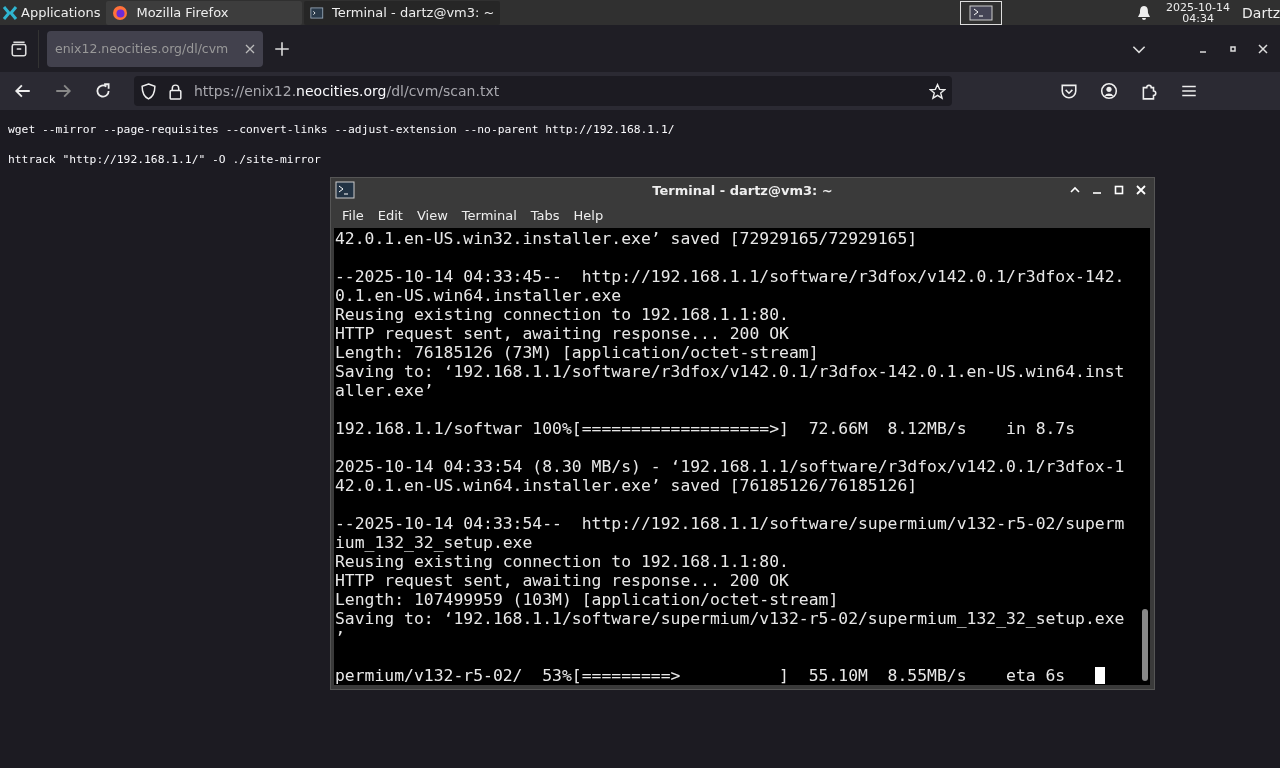 The width and height of the screenshot is (1280, 768). I want to click on terminal-line: 0.1.en-US.win64.installer.exe, so click(478, 295).